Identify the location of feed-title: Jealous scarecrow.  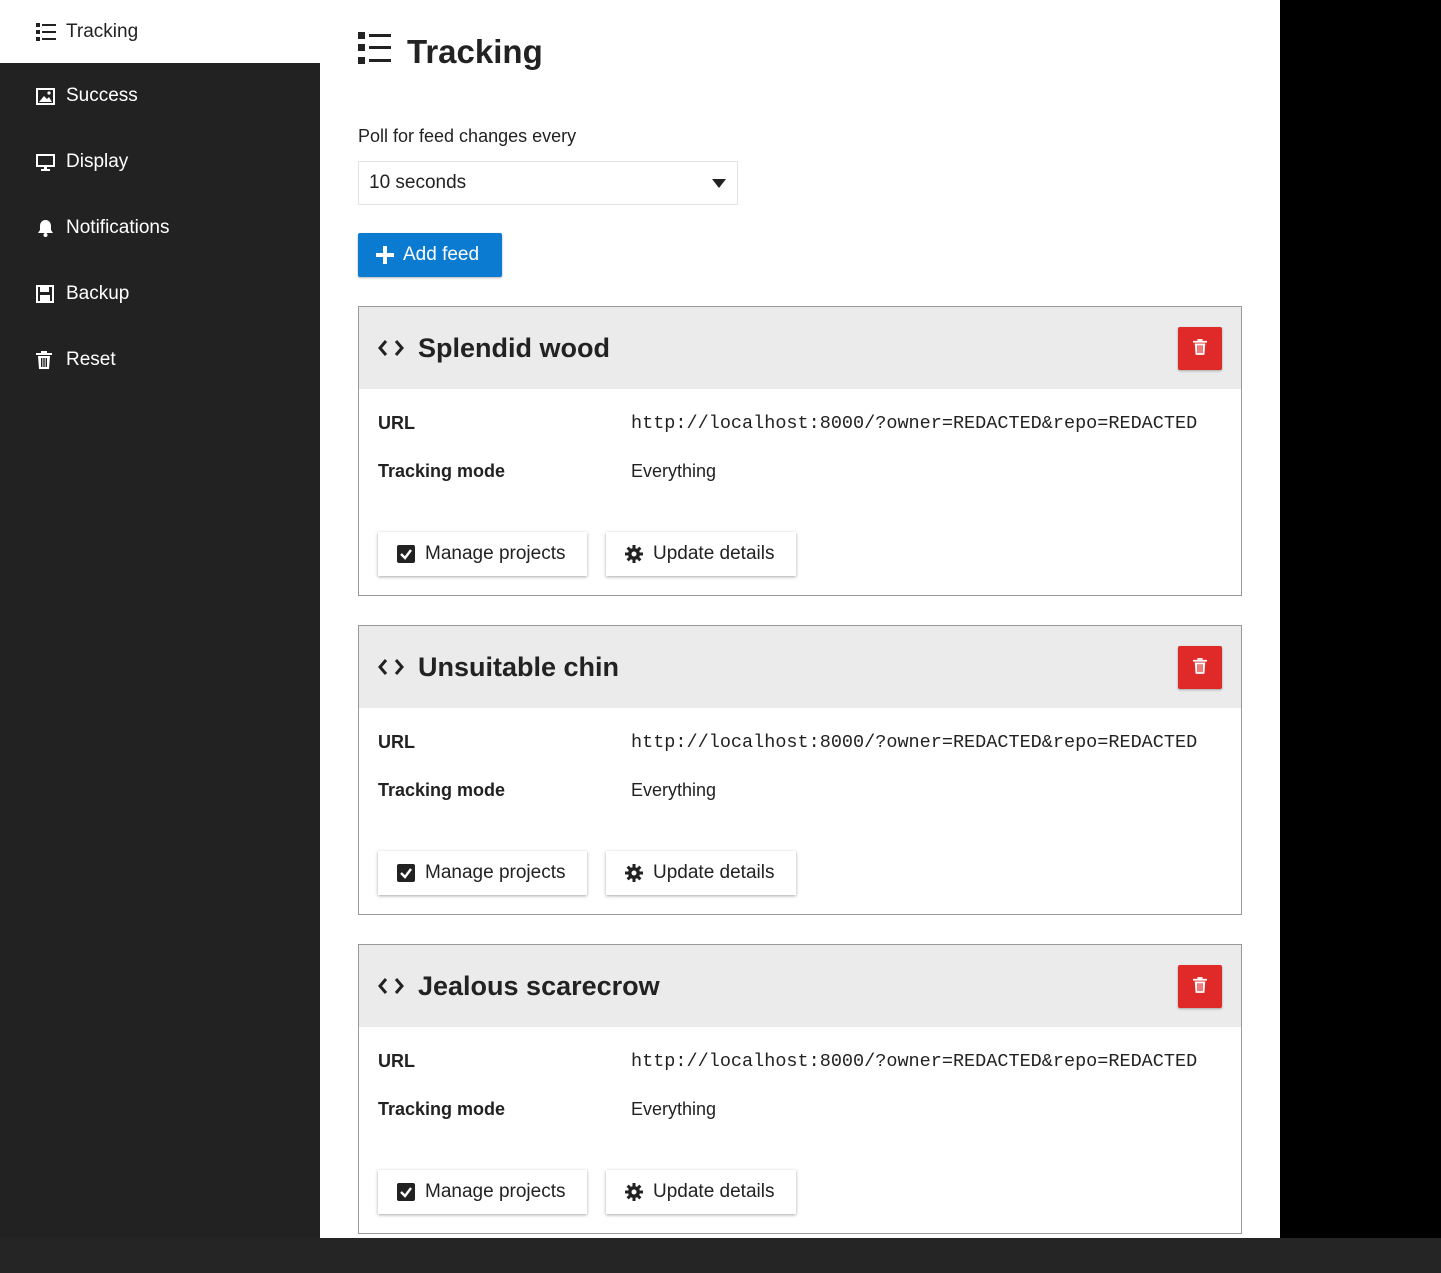
(539, 985).